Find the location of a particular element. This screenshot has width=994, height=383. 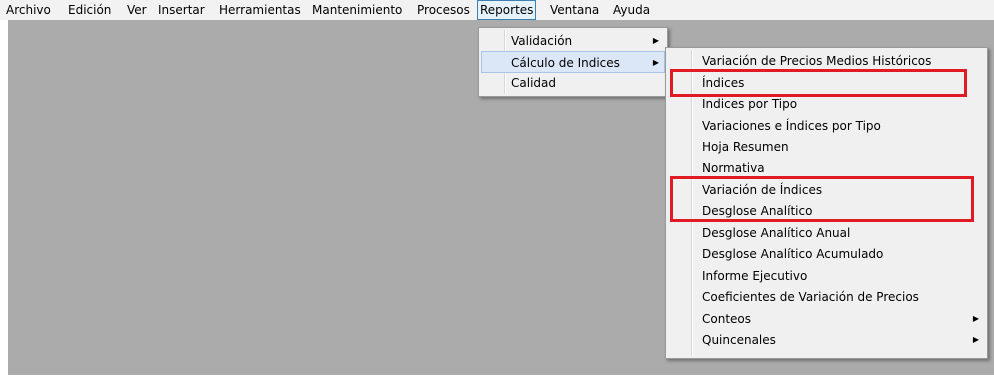

menu-insertar: Insertar is located at coordinates (181, 10).